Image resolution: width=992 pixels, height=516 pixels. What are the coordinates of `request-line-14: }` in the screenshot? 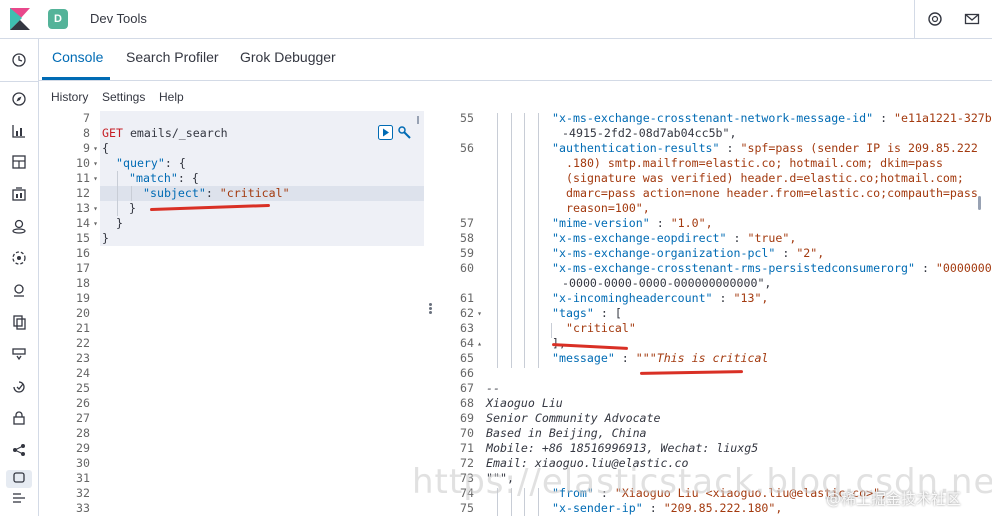 It's located at (119, 223).